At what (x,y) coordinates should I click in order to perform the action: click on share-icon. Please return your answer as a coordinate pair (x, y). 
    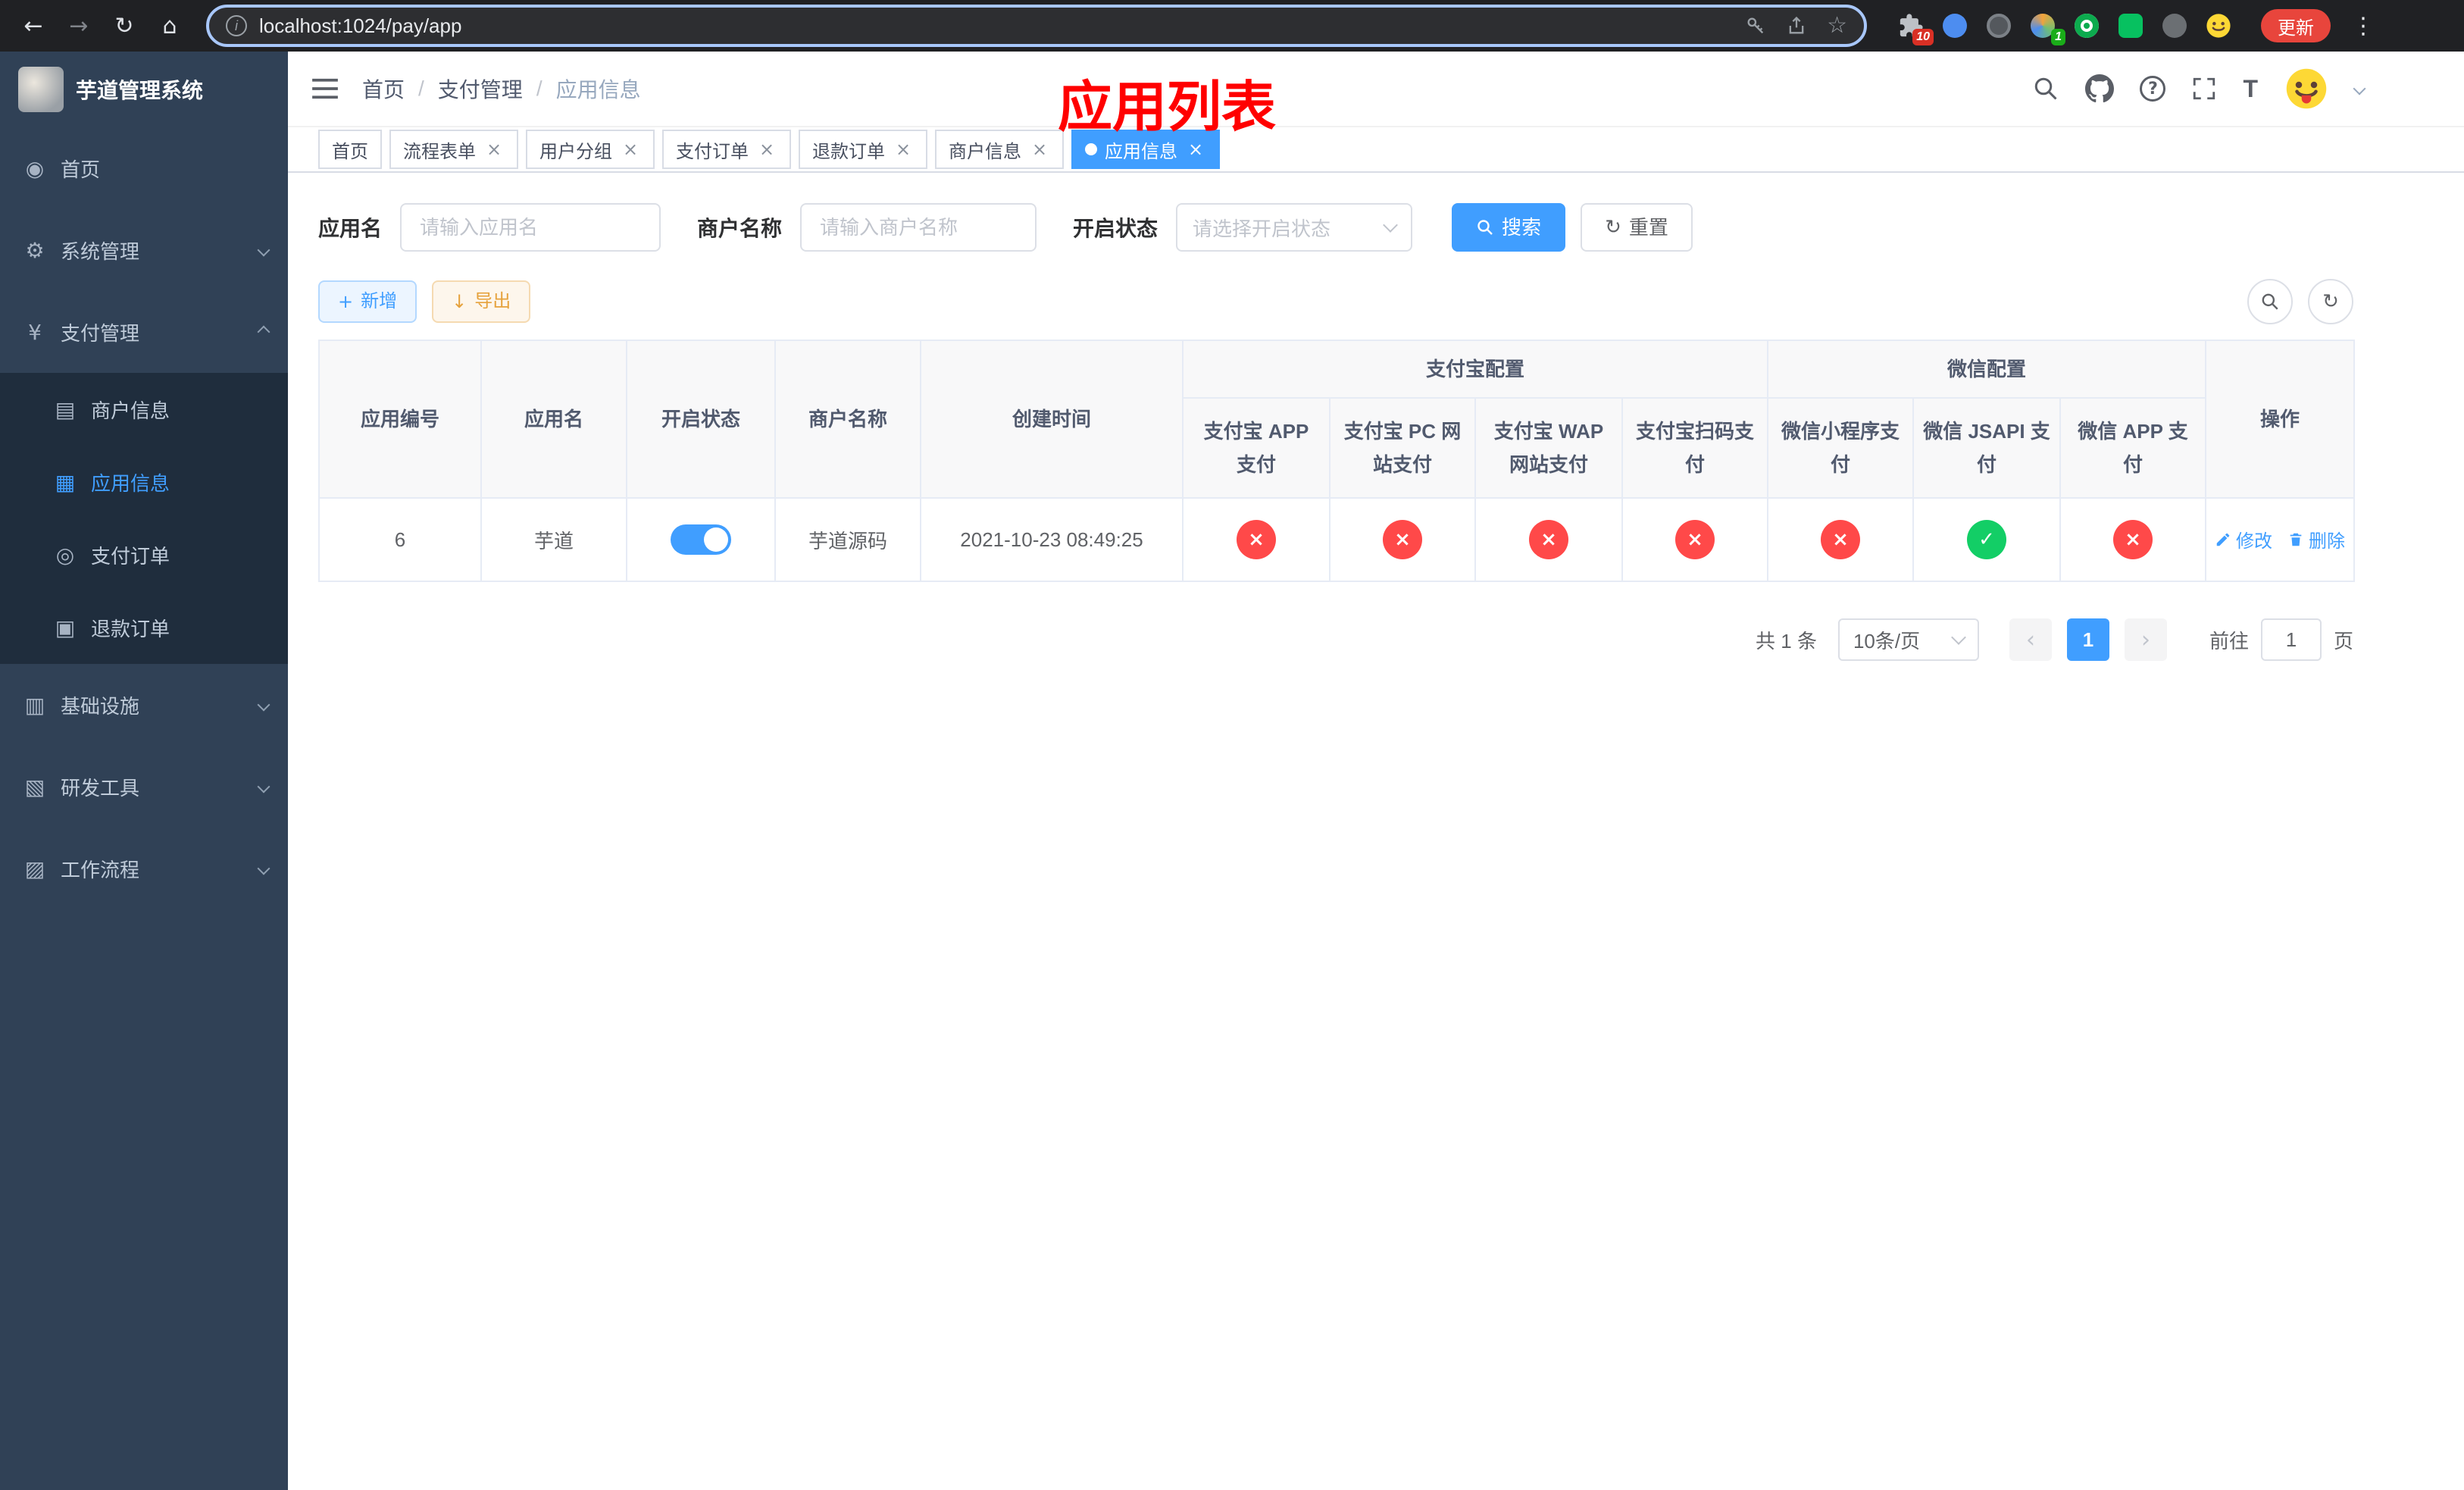
    Looking at the image, I should click on (1796, 26).